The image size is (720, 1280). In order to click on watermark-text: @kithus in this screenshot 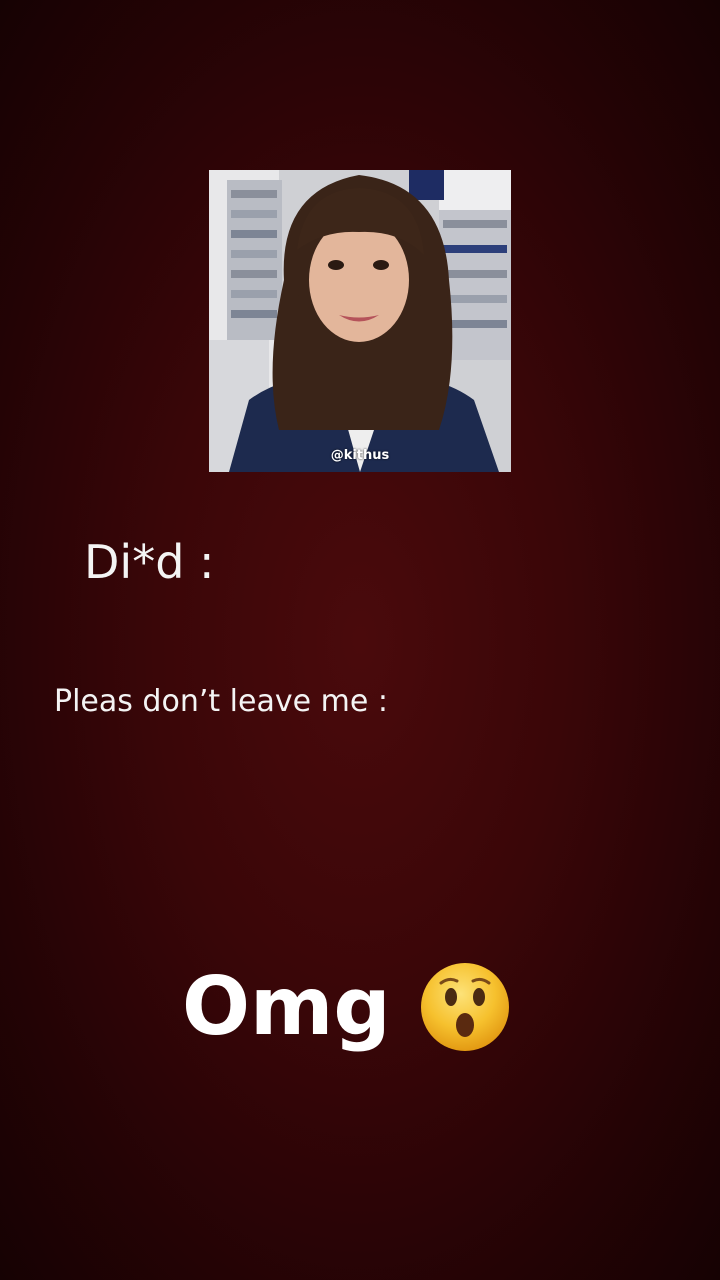, I will do `click(360, 455)`.